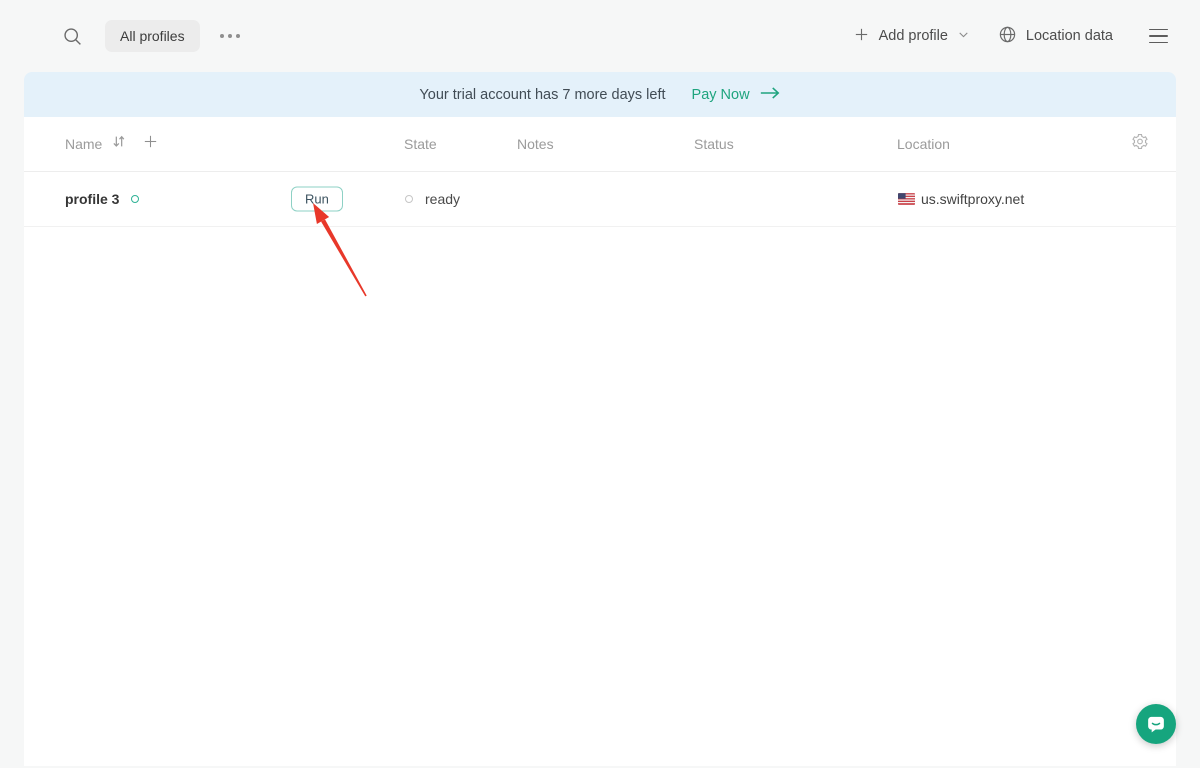 The image size is (1200, 768). I want to click on search-icon, so click(72, 36).